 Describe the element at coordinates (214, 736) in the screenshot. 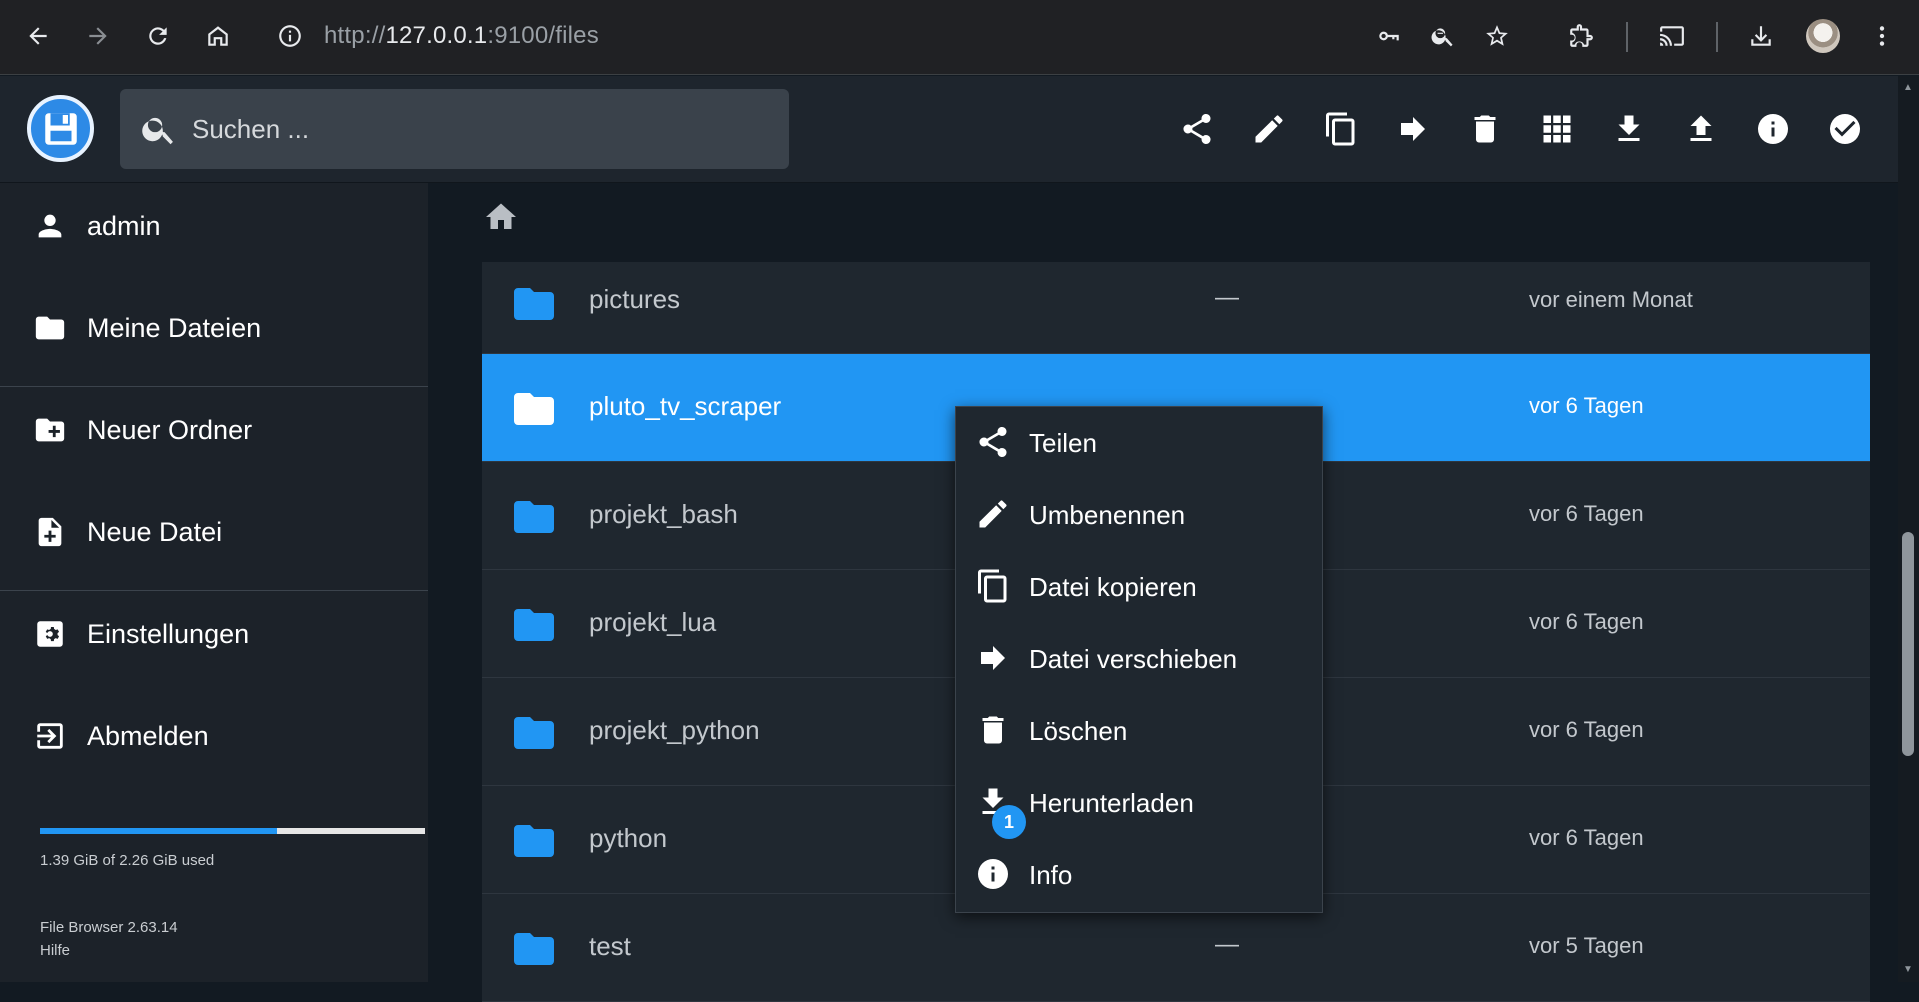

I see `sidebar-item-logout: Abmelden` at that location.